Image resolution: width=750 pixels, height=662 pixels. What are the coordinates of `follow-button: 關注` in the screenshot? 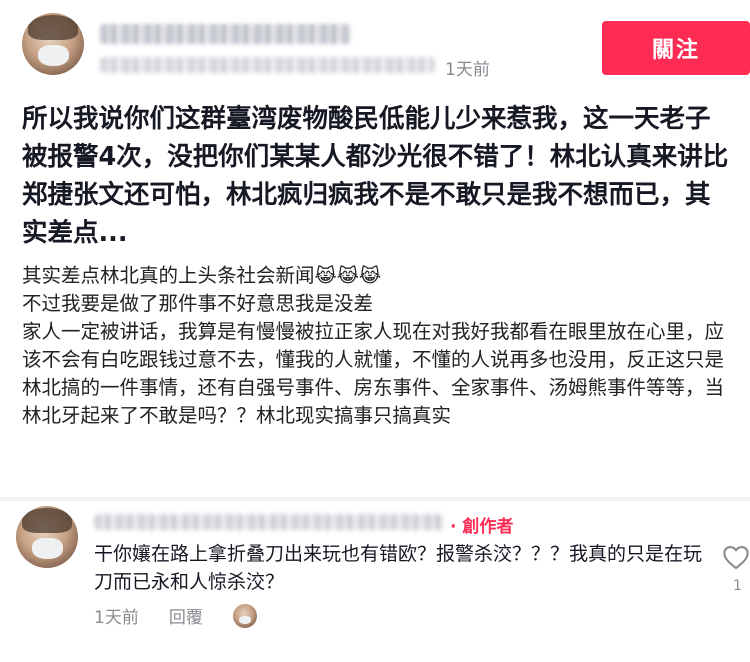 It's located at (676, 48).